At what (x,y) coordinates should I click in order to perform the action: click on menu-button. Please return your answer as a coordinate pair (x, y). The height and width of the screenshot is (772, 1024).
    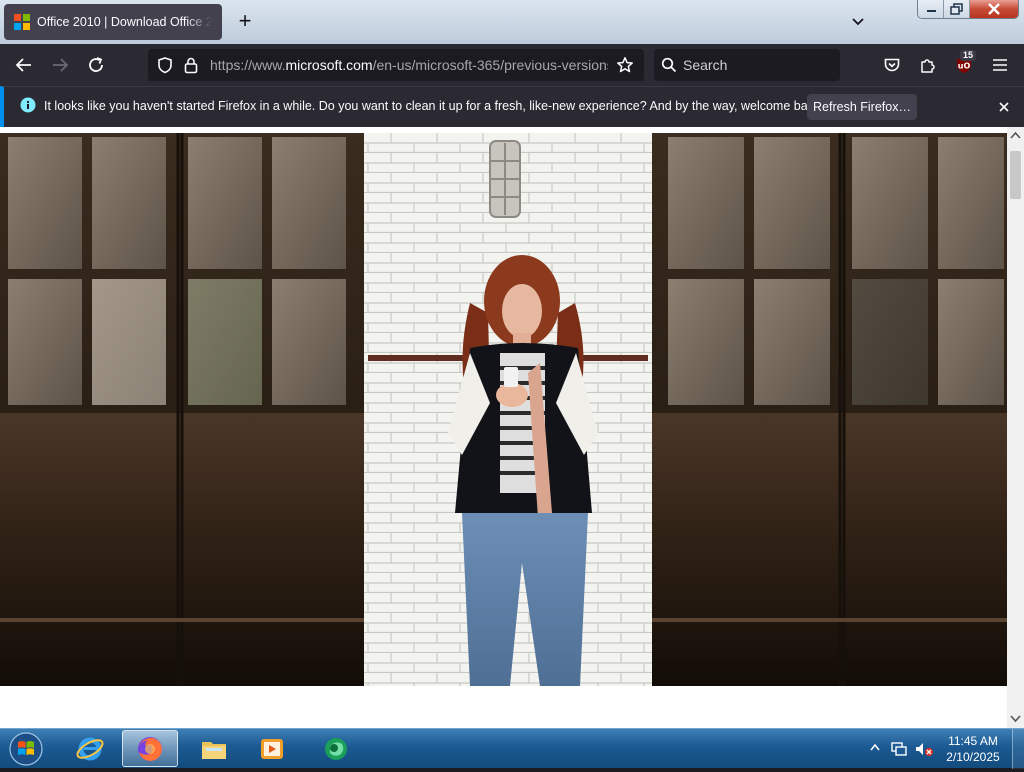
    Looking at the image, I should click on (1000, 65).